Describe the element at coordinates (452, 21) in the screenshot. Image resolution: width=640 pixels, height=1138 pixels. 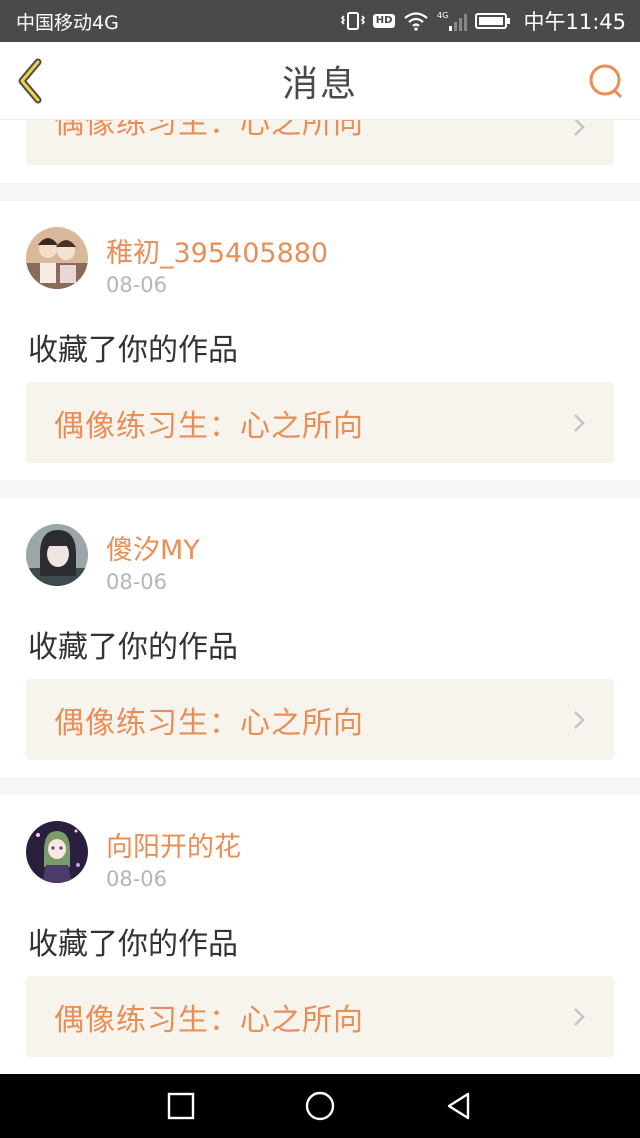
I see `cellular-signal-icon: 4G` at that location.